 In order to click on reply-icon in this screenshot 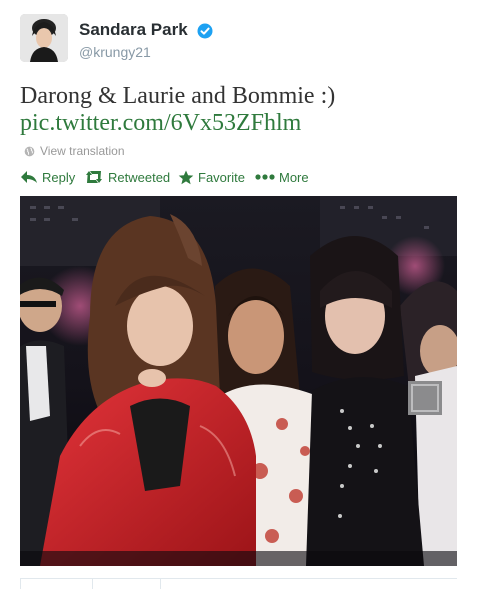, I will do `click(29, 177)`.